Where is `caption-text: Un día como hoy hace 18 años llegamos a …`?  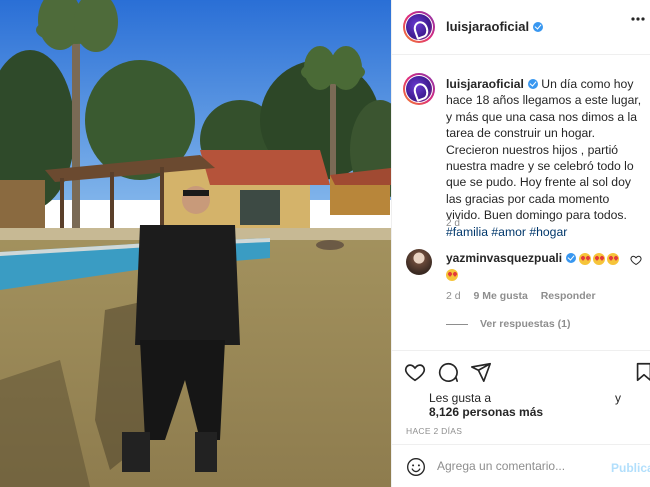 caption-text: Un día como hoy hace 18 años llegamos a … is located at coordinates (544, 150).